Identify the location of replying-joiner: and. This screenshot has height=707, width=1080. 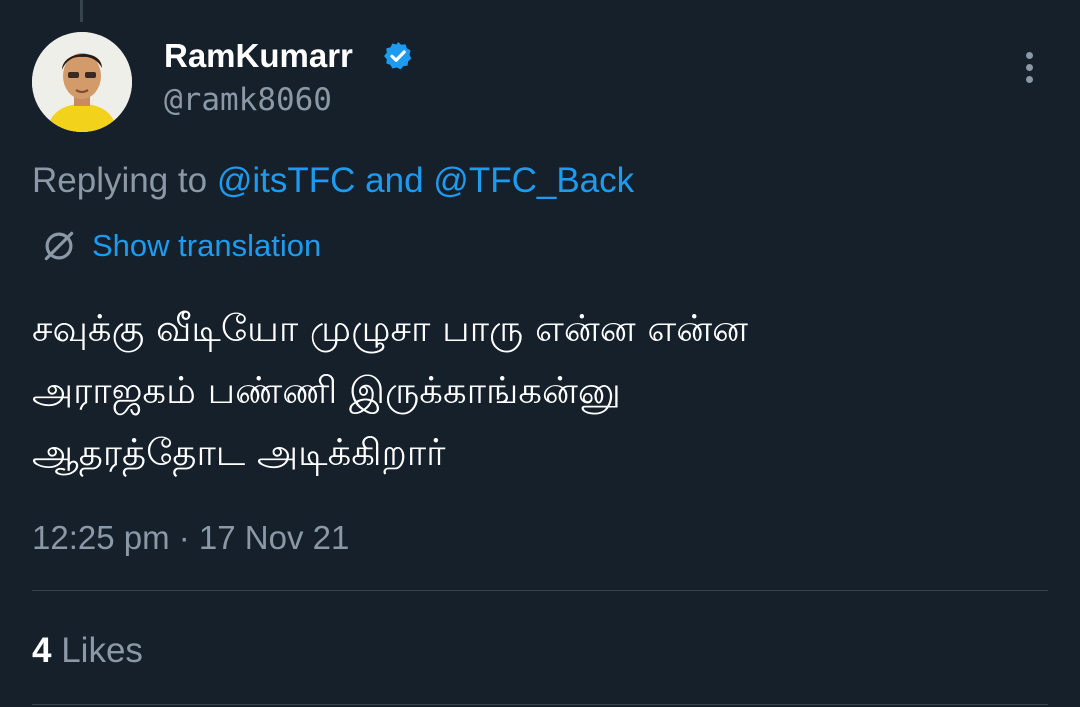
(394, 180).